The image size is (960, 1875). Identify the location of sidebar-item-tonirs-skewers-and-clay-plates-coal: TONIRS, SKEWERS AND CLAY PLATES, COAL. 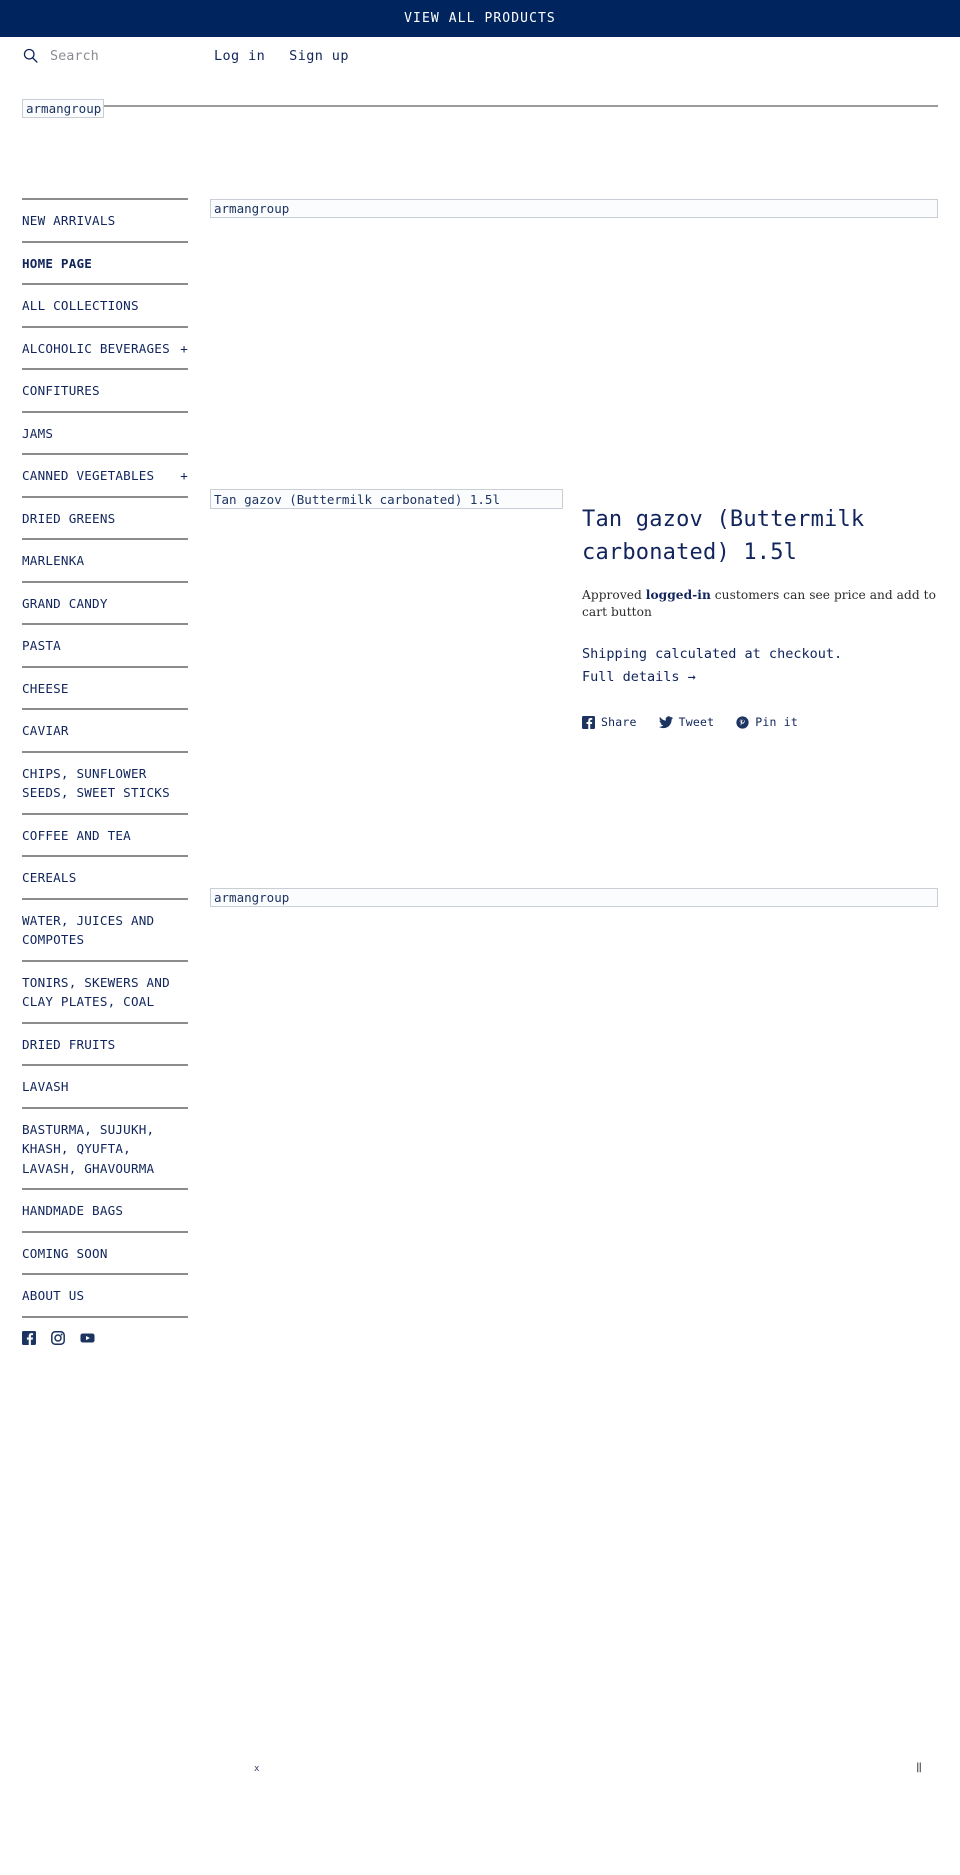
(105, 990).